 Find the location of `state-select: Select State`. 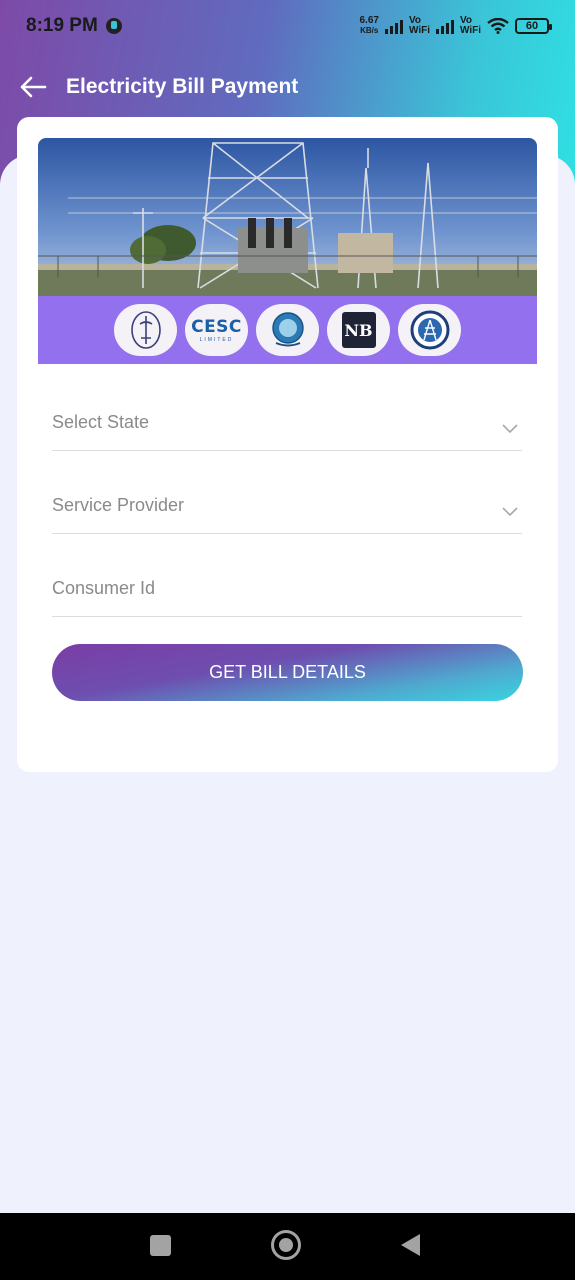

state-select: Select State is located at coordinates (287, 423).